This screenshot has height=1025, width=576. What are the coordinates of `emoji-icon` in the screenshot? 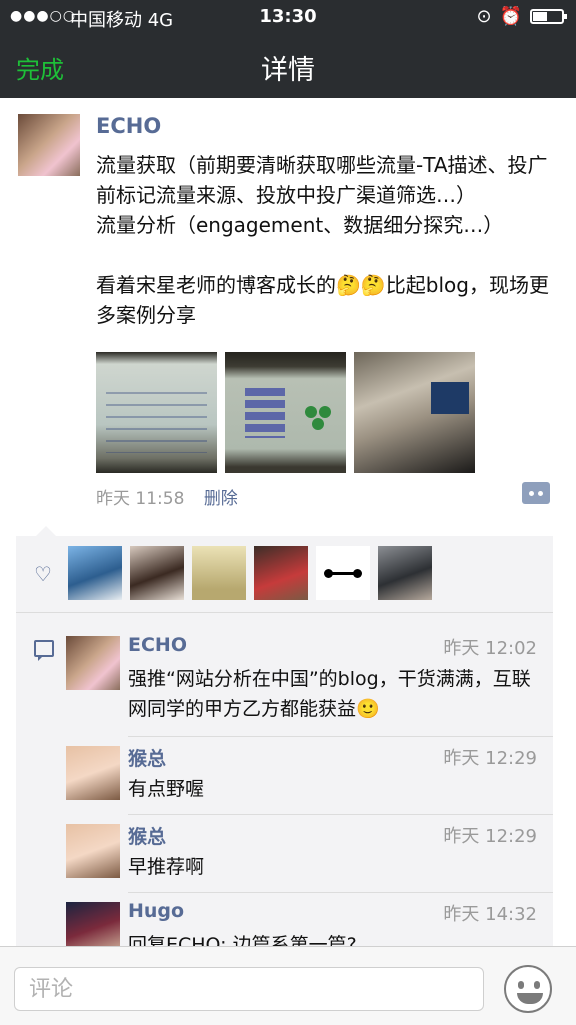 It's located at (528, 989).